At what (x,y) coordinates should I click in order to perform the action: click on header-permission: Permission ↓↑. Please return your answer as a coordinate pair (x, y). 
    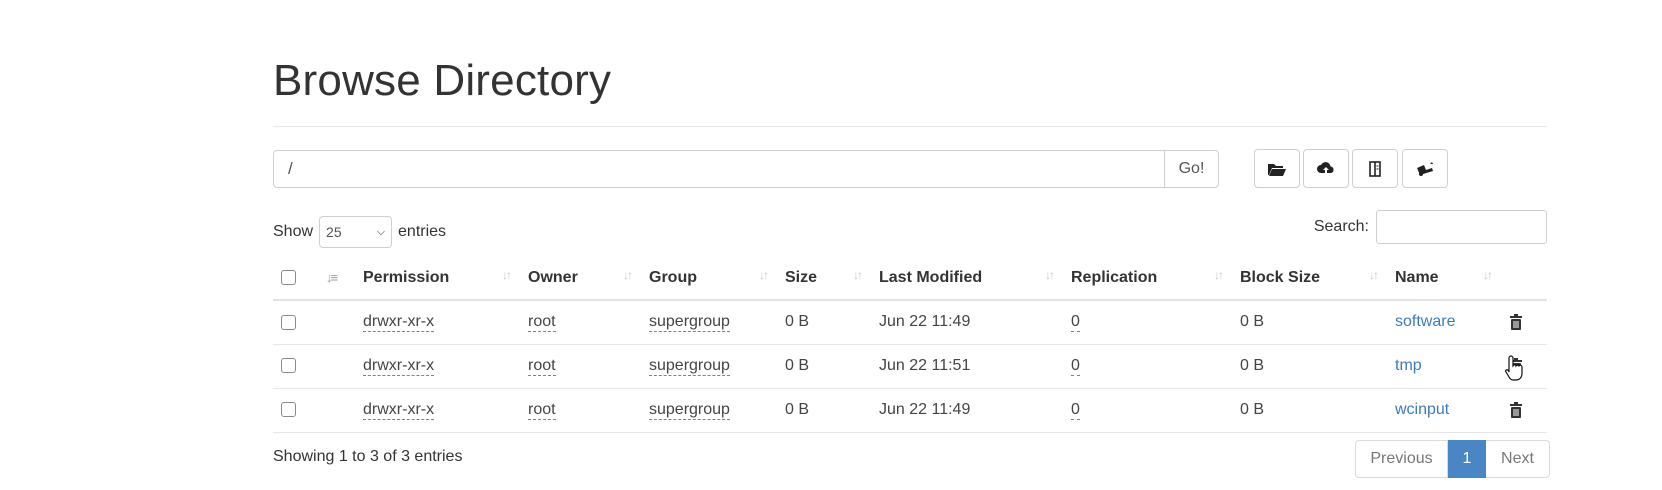
    Looking at the image, I should click on (437, 278).